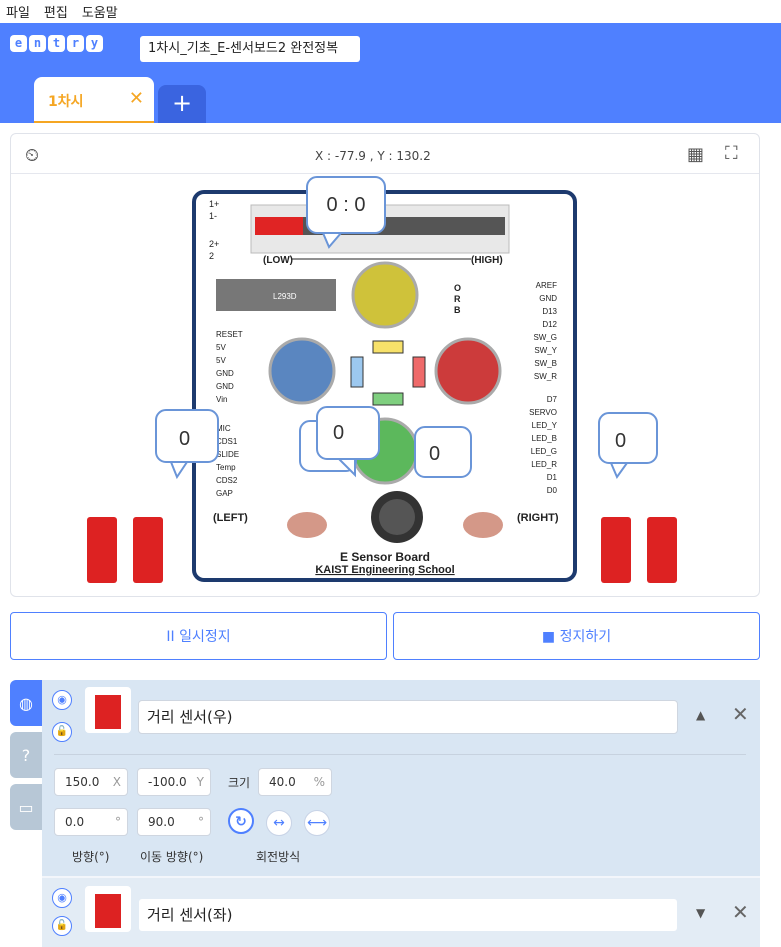 The height and width of the screenshot is (947, 781). I want to click on tab-scene-1: 1차시 ✕, so click(94, 100).